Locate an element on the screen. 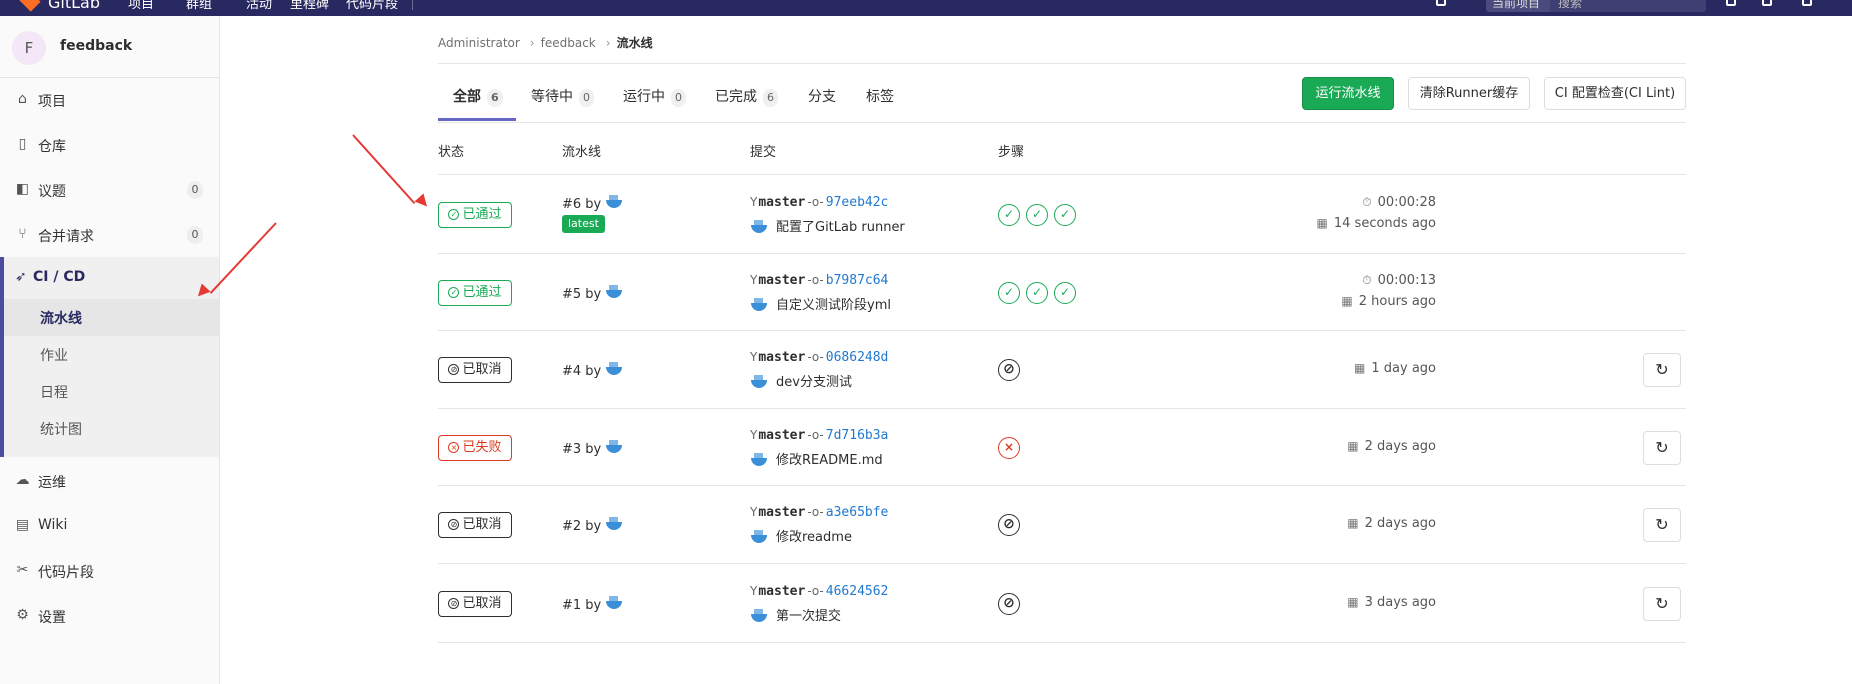 Image resolution: width=1852 pixels, height=684 pixels. nav-snippets: 代码片段 is located at coordinates (372, 6).